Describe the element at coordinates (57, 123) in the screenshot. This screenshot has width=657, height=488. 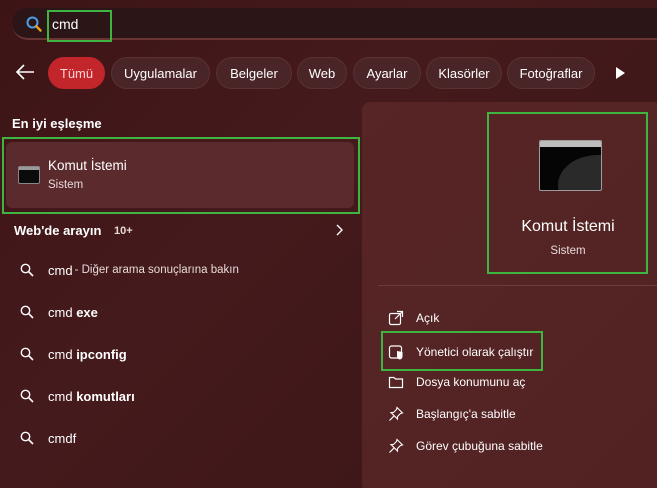
I see `best-match-heading: En iyi eşleşme` at that location.